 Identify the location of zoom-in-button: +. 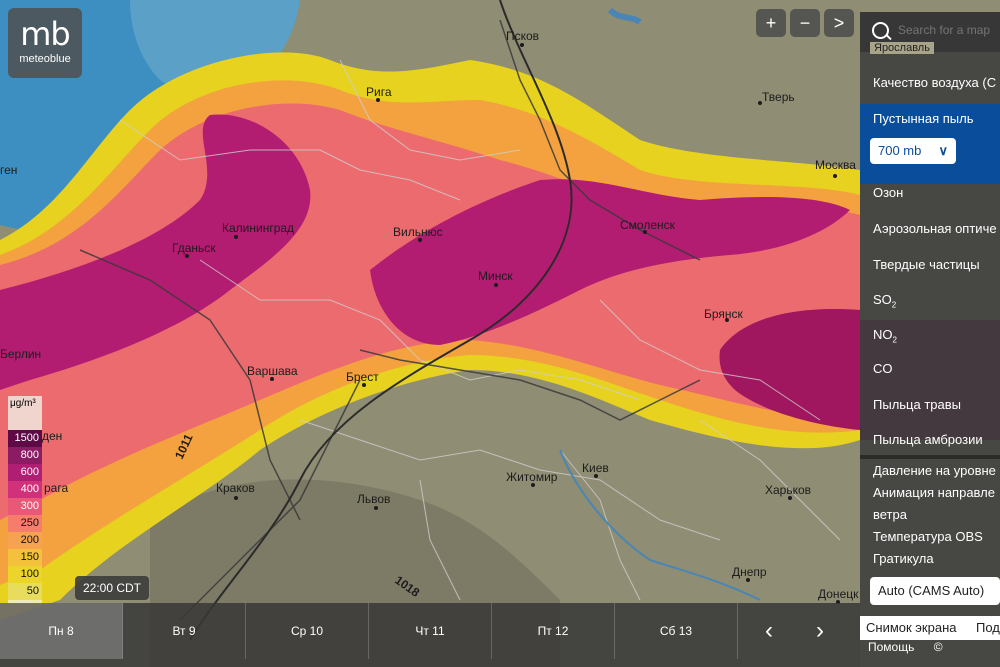
(771, 23).